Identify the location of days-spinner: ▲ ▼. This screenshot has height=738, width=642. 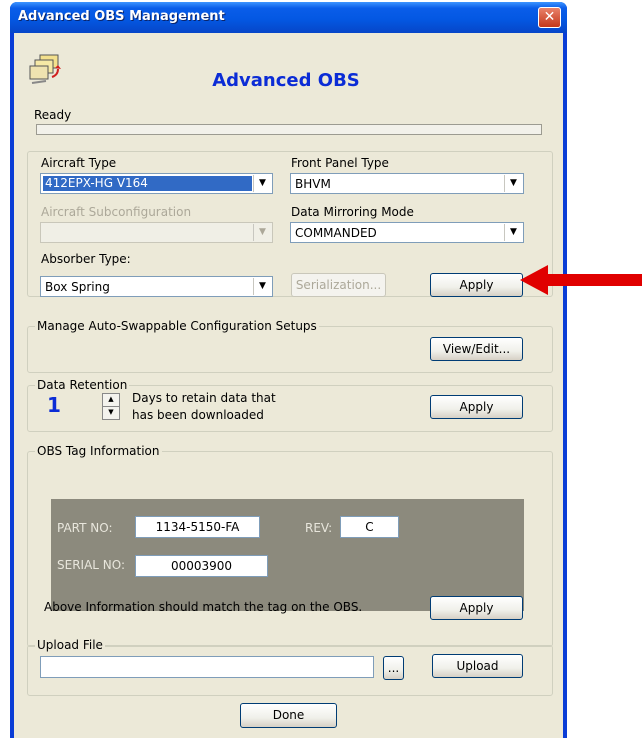
(111, 407).